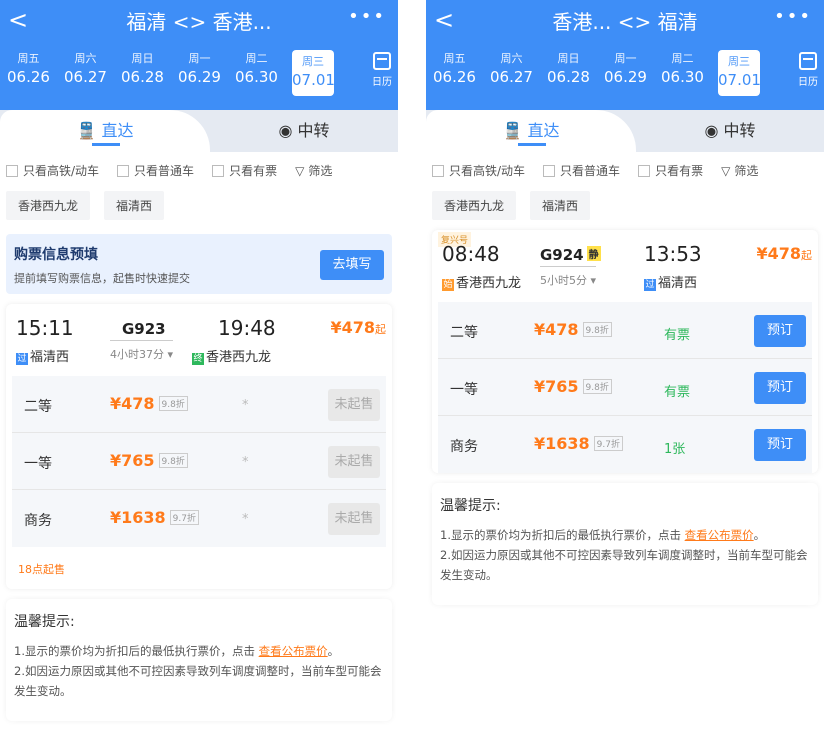 The image size is (824, 733). What do you see at coordinates (625, 199) in the screenshot?
I see `station-chips: 香港西九龙 福清西` at bounding box center [625, 199].